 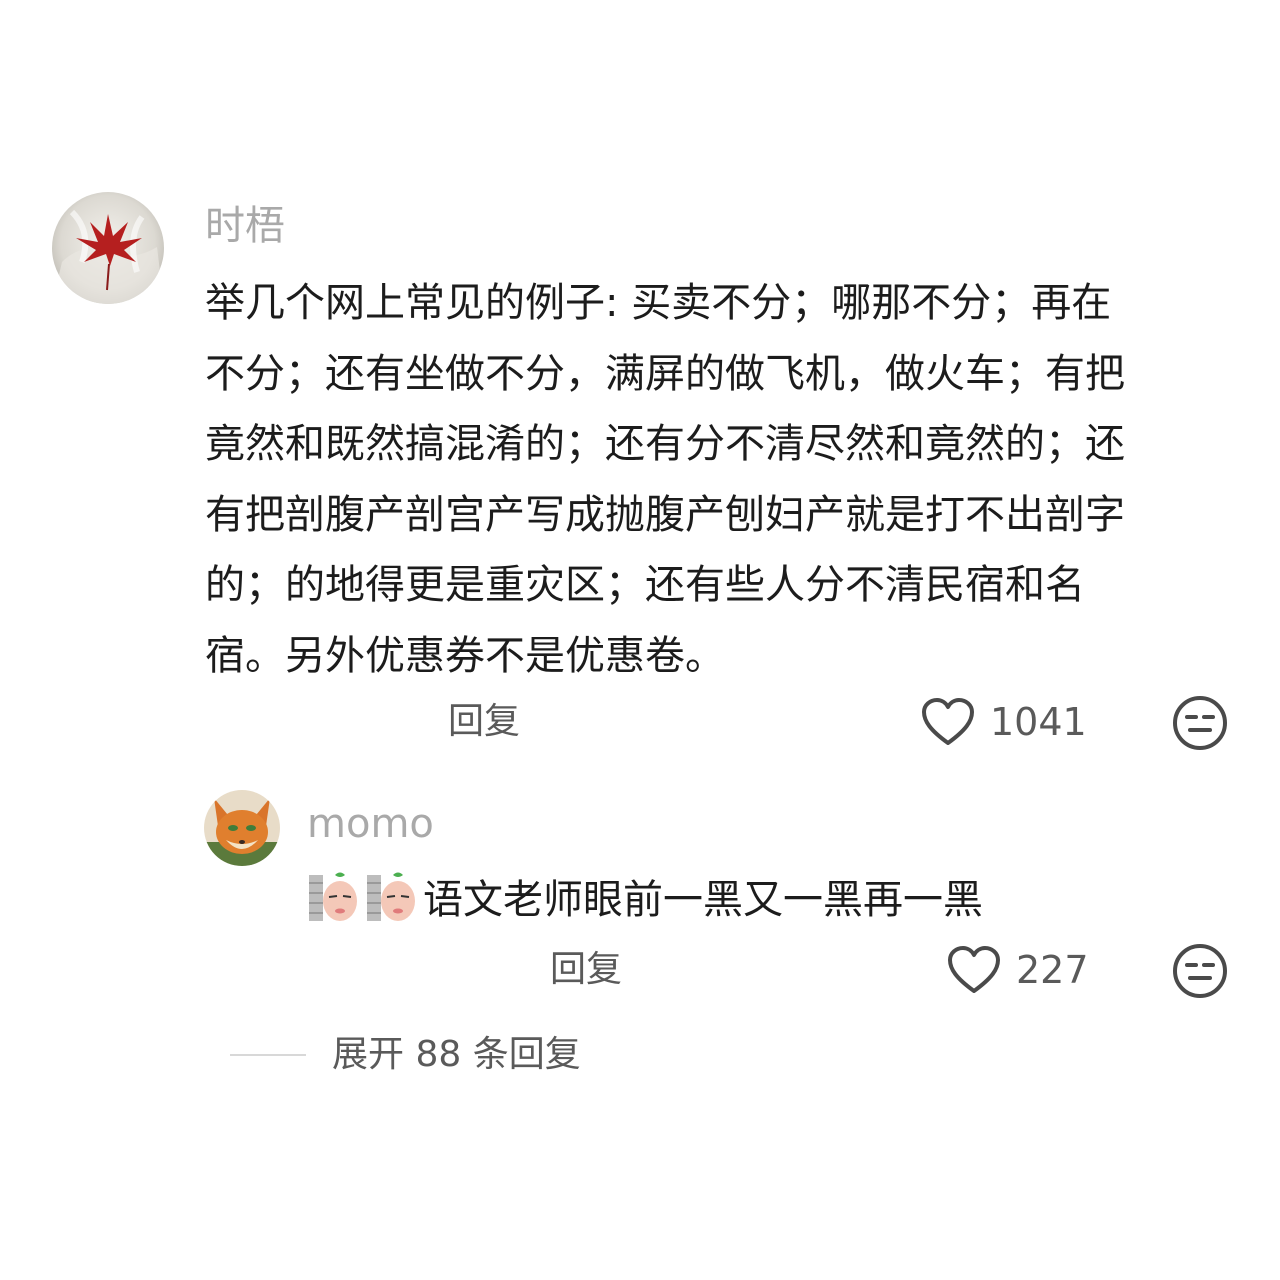 I want to click on comment-text-content: 语文老师眼前一黑又一黑再一黑, so click(x=703, y=900).